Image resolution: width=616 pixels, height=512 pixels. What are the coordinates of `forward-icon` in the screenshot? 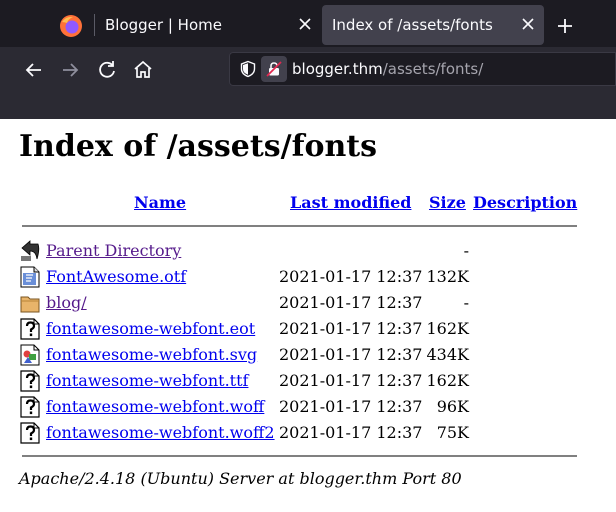 It's located at (70, 70).